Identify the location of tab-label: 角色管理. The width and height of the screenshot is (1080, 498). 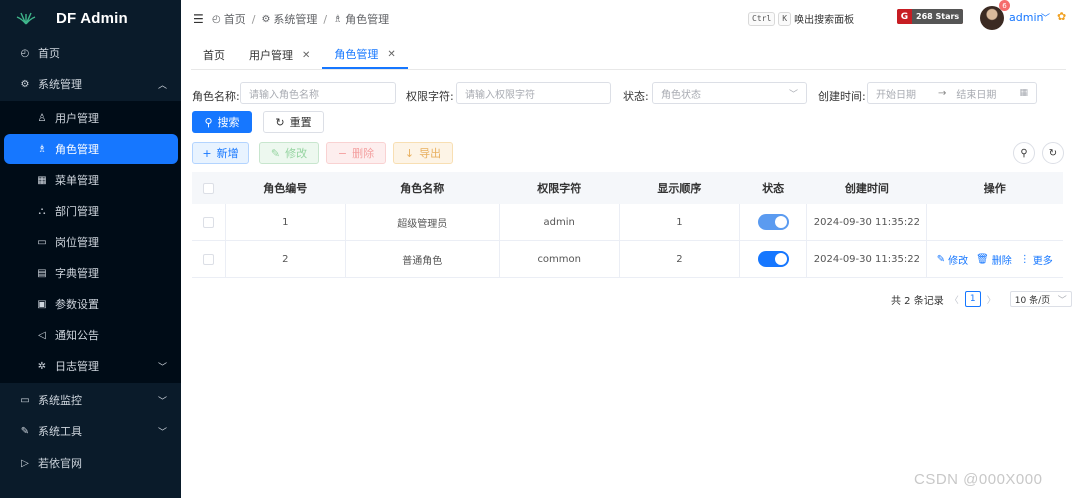
(356, 54).